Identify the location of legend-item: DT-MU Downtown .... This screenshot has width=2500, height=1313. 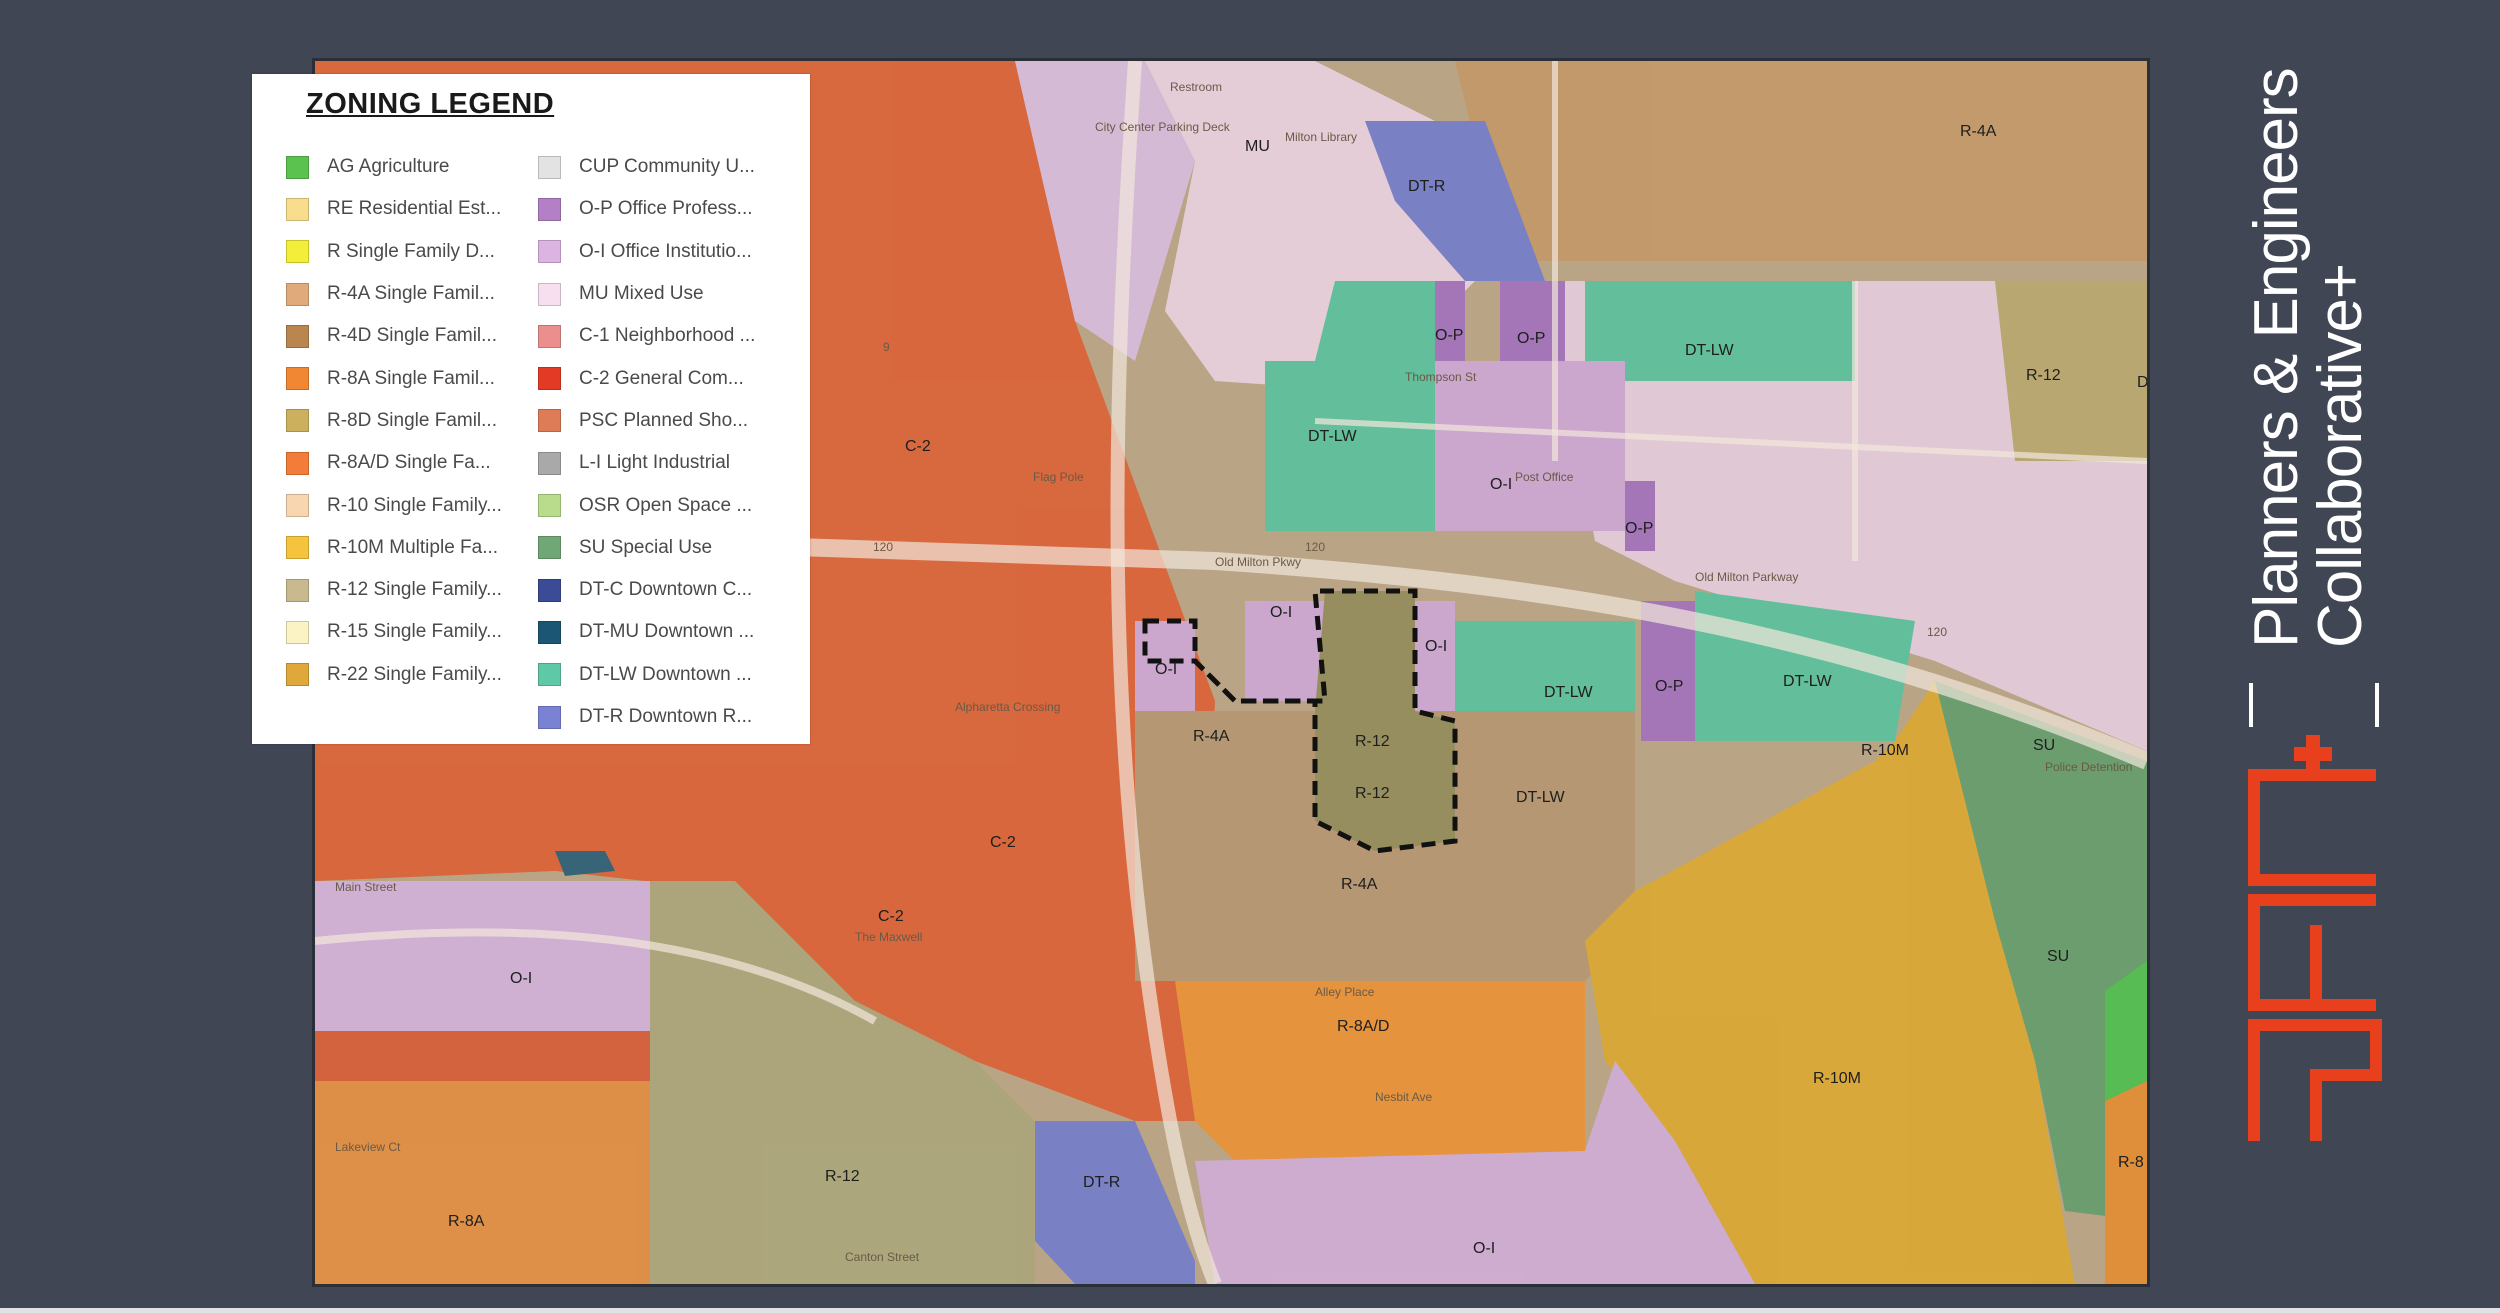
(646, 632).